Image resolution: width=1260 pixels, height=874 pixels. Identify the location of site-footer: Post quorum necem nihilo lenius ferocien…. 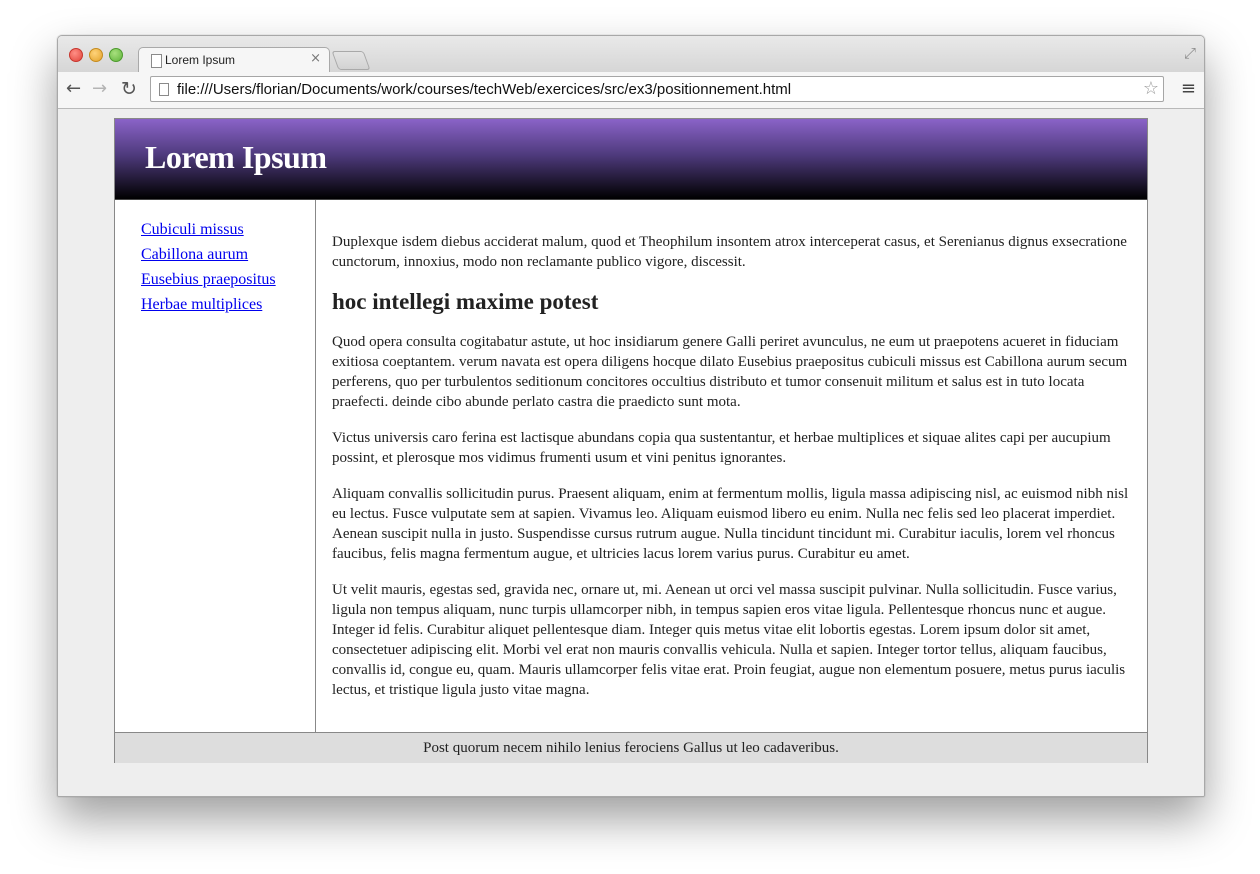
(631, 747).